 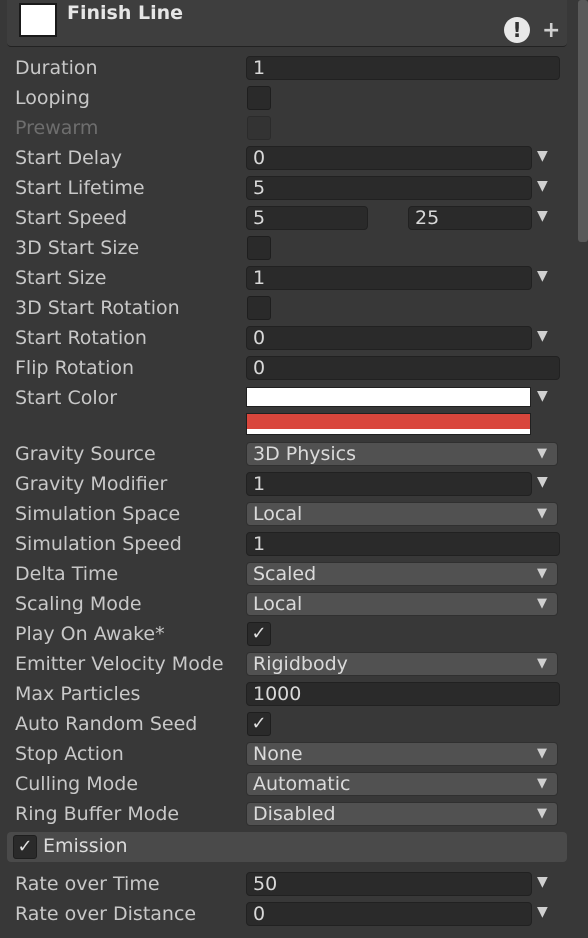 I want to click on ring-buffer-mode-value: Disabled, so click(x=294, y=814).